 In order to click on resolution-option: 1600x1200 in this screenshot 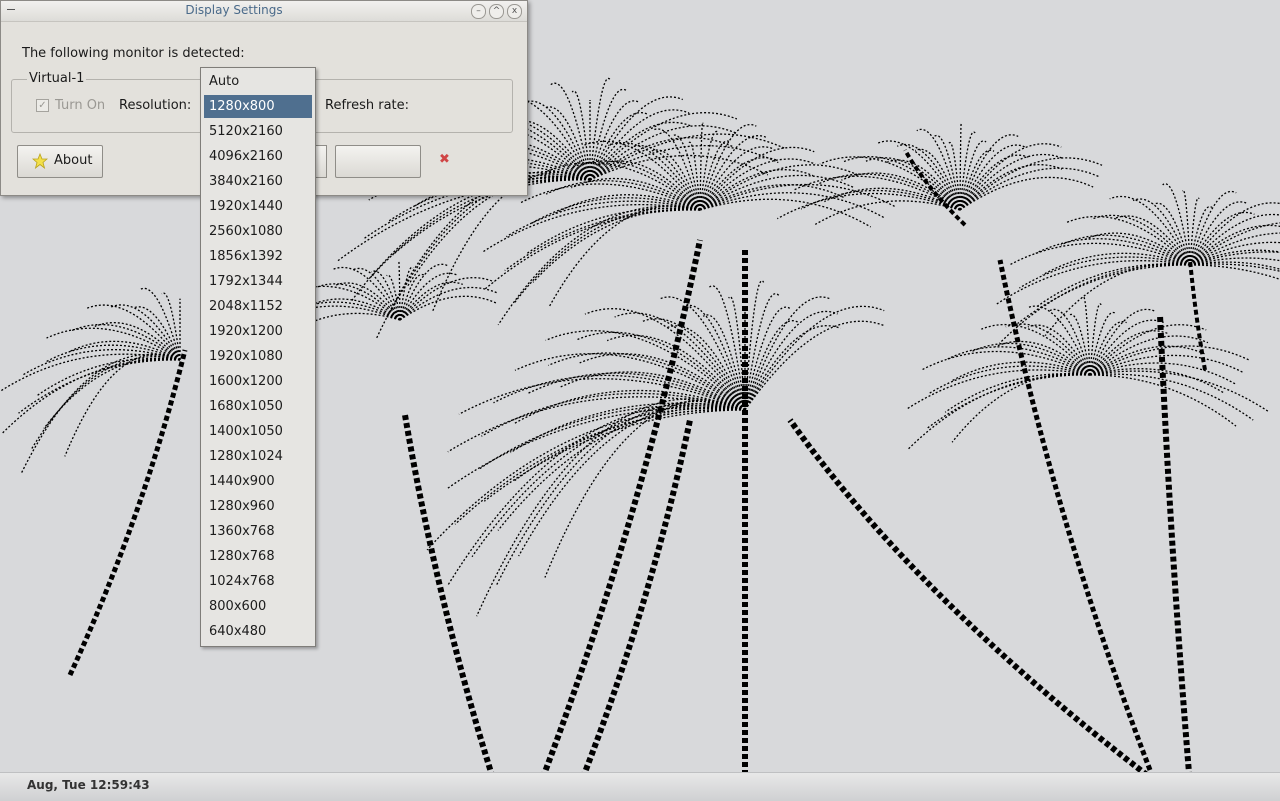, I will do `click(258, 381)`.